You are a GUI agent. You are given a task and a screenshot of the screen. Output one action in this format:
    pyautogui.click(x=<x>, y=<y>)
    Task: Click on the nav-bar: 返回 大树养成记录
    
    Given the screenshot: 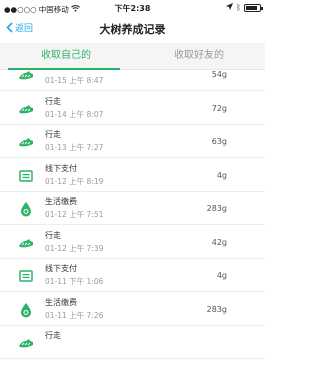 What is the action you would take?
    pyautogui.click(x=132, y=29)
    